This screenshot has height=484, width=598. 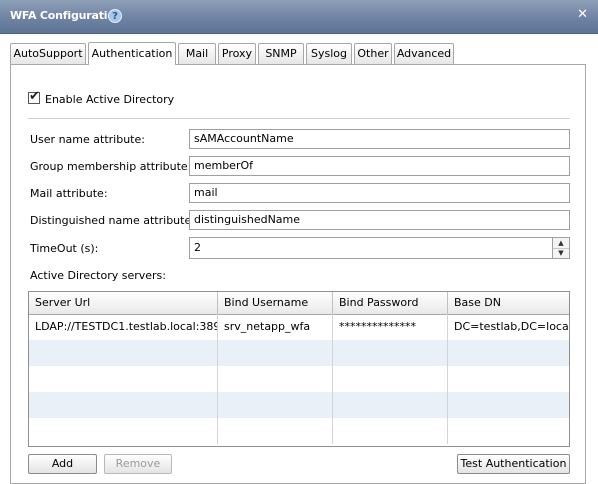 I want to click on tab-autosupport: AutoSupport, so click(x=48, y=53).